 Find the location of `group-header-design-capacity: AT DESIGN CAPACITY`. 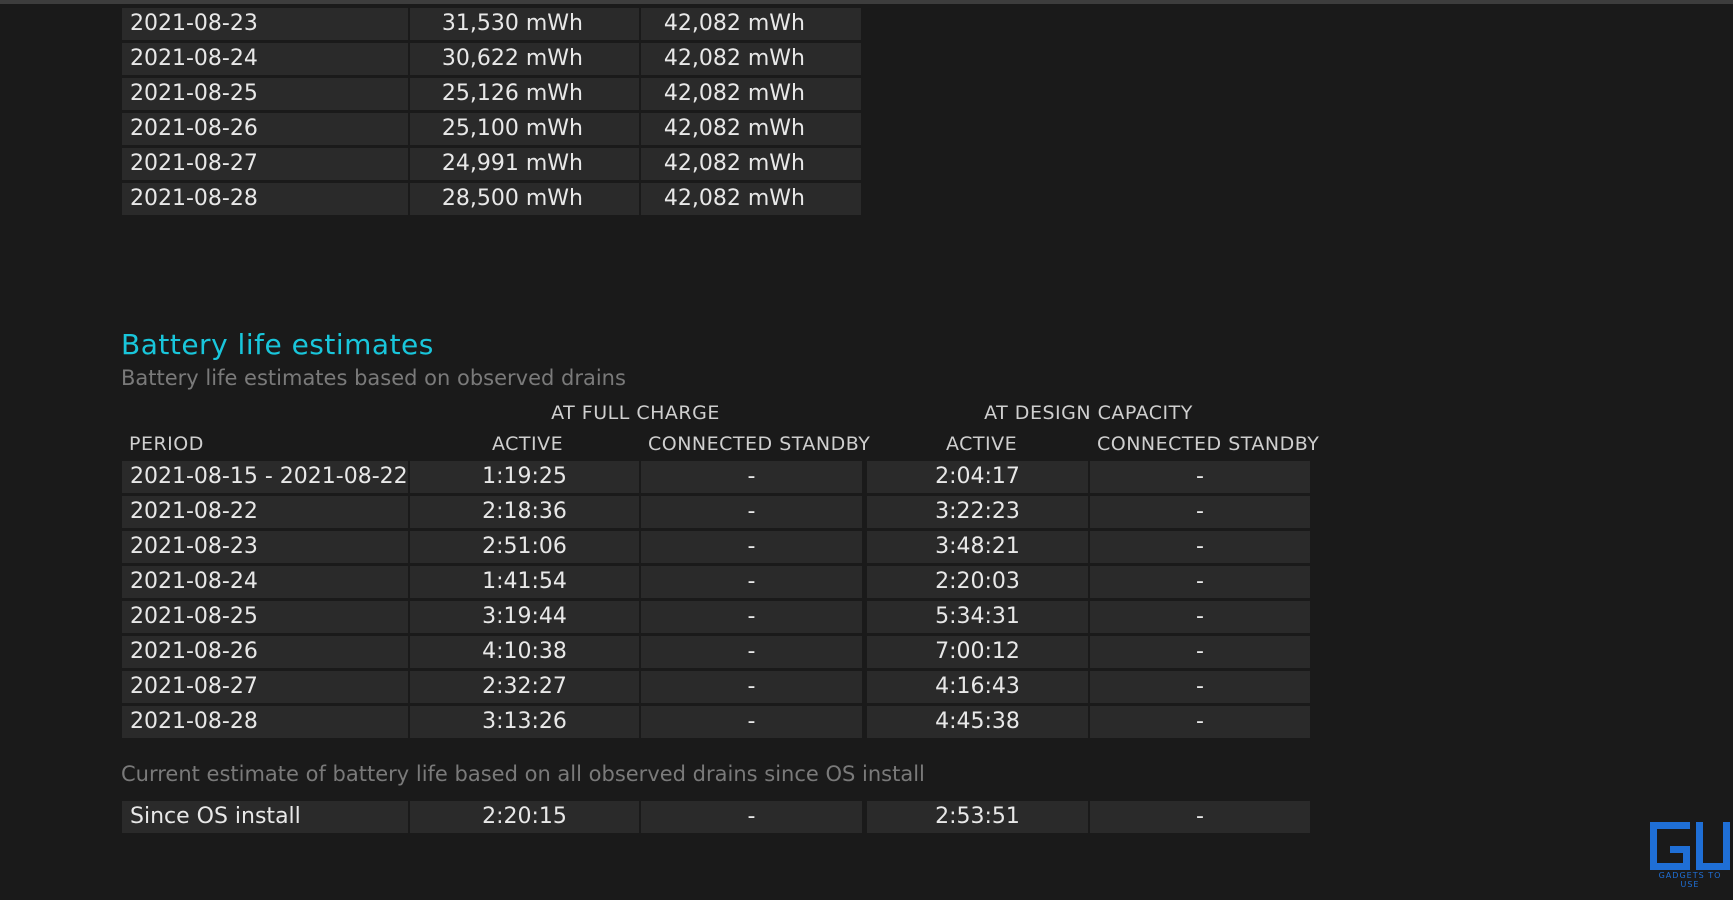

group-header-design-capacity: AT DESIGN CAPACITY is located at coordinates (1088, 413).